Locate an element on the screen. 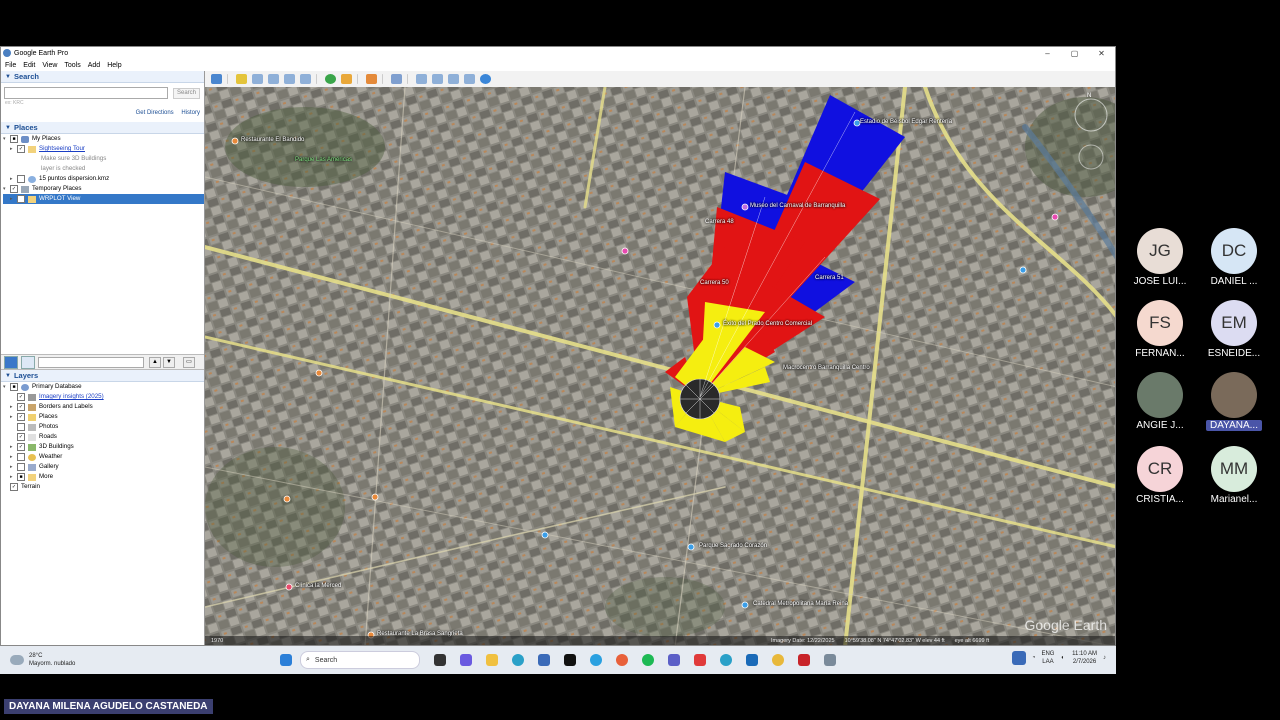 This screenshot has height=720, width=1280. capcut-icon is located at coordinates (570, 660).